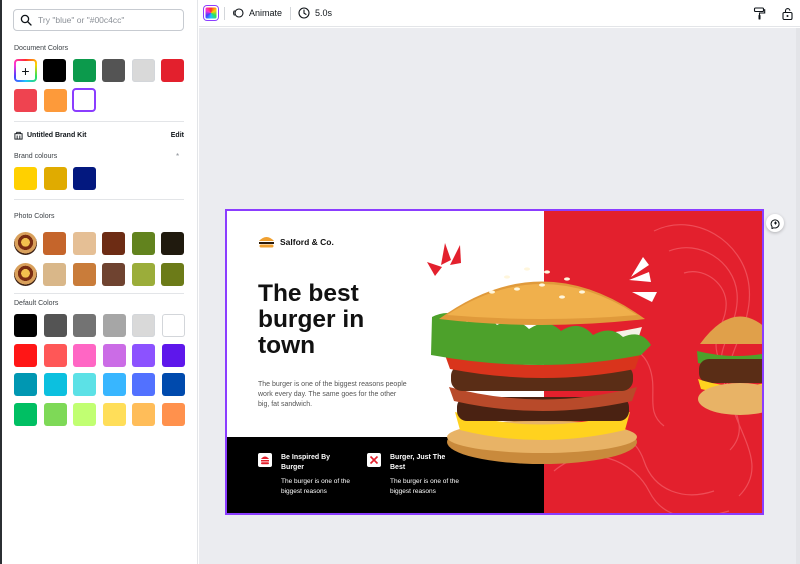 The height and width of the screenshot is (564, 800). I want to click on feature-title: Burger, Just The Best, so click(418, 462).